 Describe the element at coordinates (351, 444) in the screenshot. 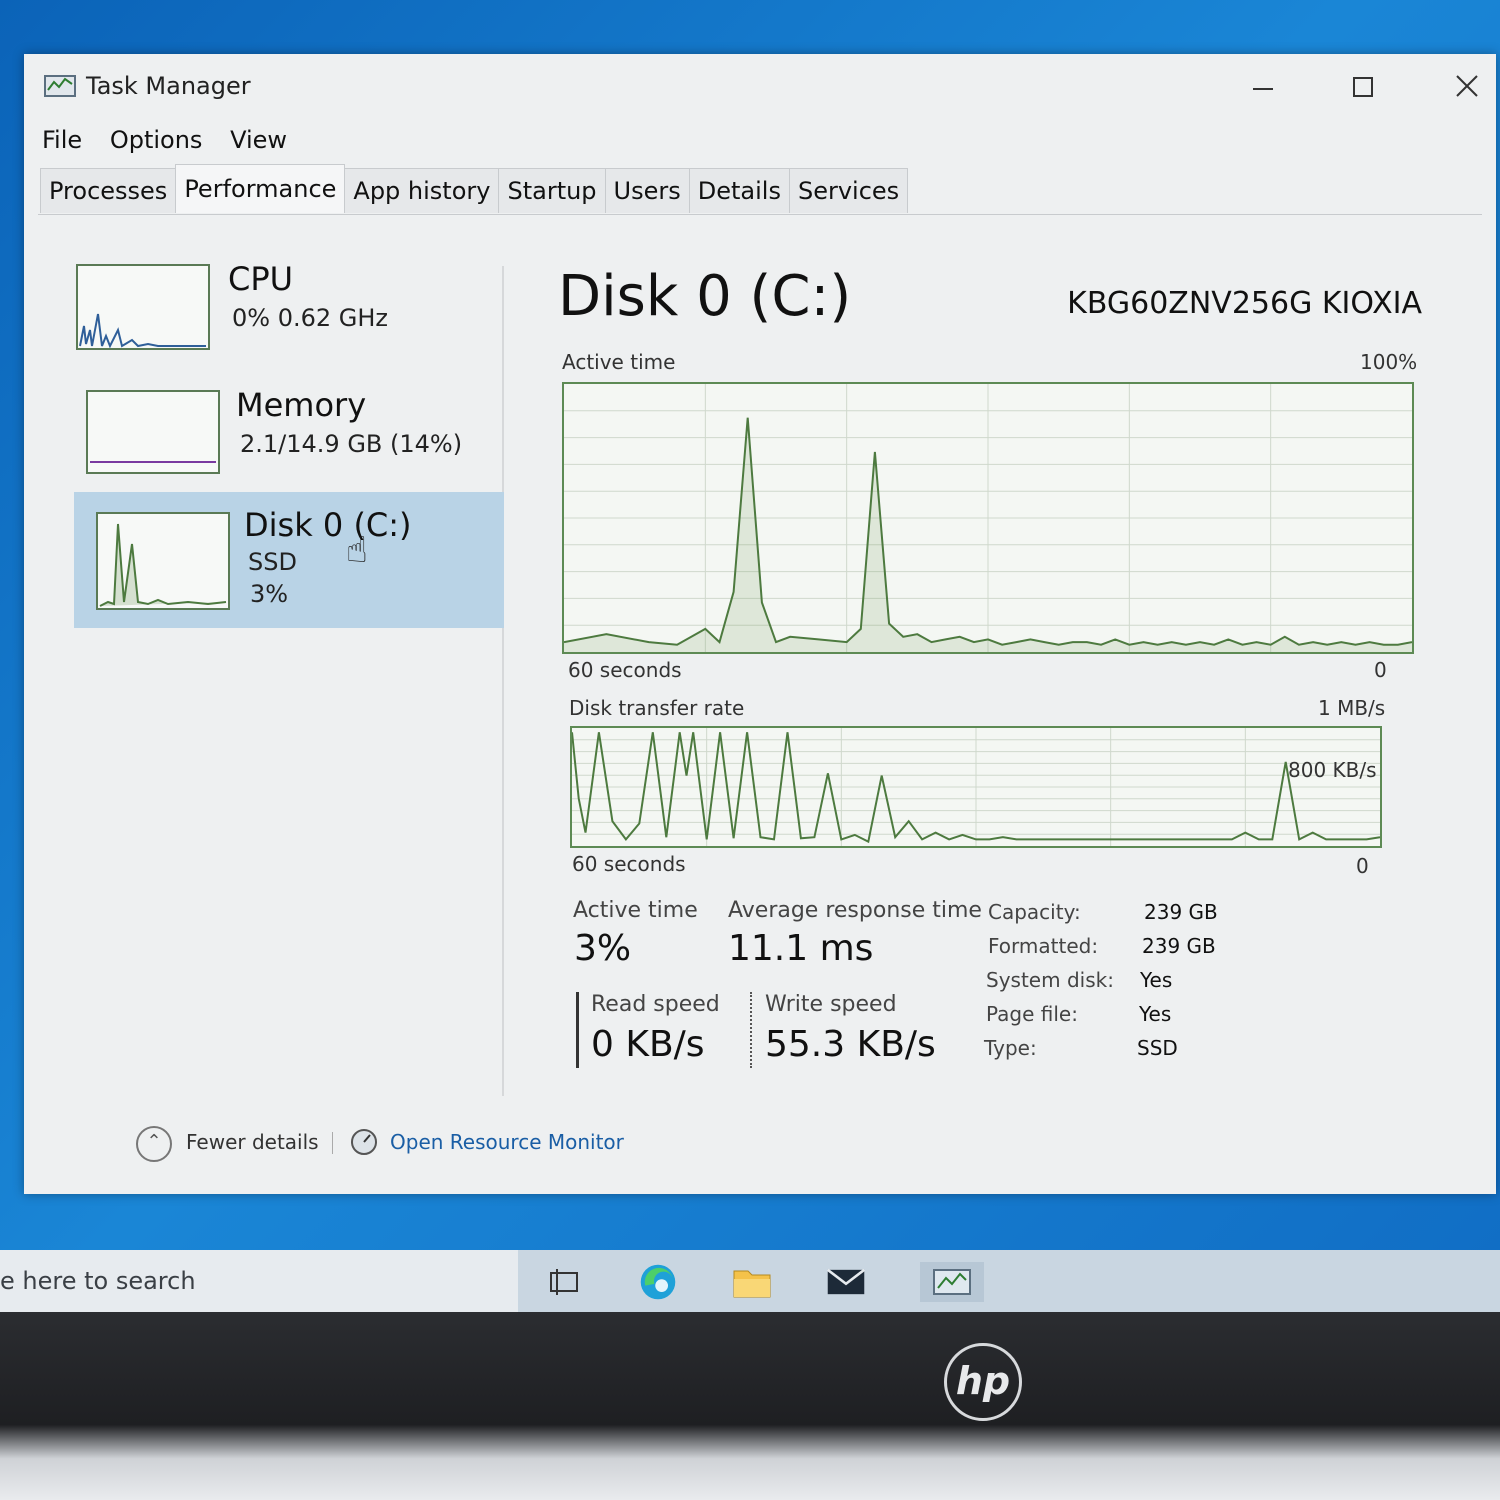

I see `sidebar-memory-sub: 2.1/14.9 GB (14%)` at that location.